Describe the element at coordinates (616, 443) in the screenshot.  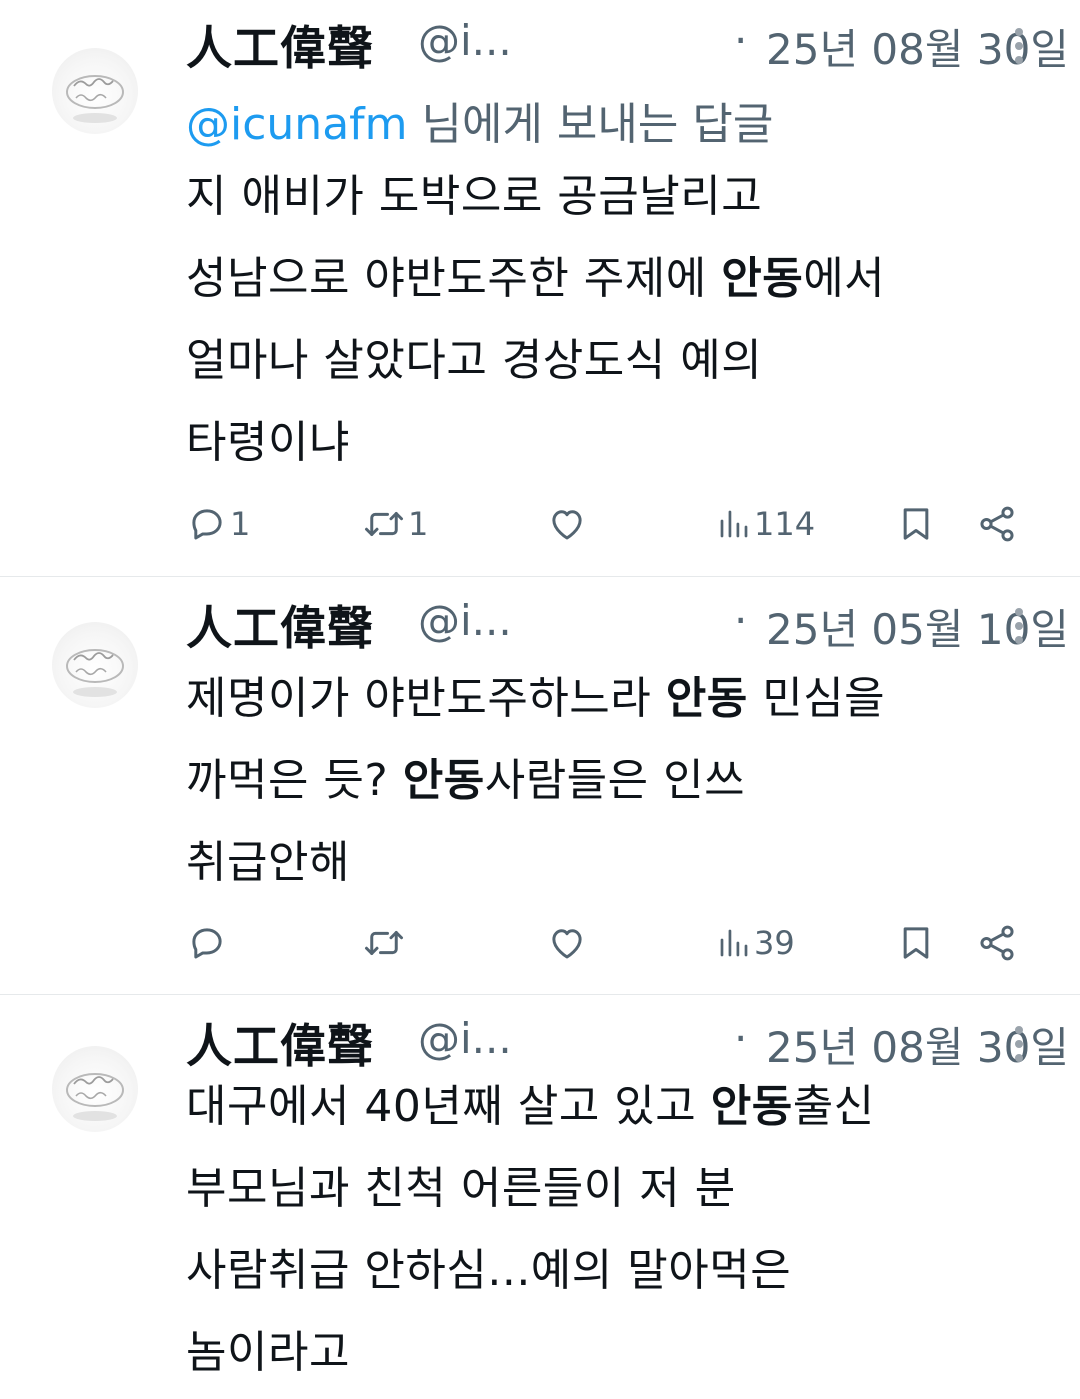
I see `tweet-text-line: 타령이냐` at that location.